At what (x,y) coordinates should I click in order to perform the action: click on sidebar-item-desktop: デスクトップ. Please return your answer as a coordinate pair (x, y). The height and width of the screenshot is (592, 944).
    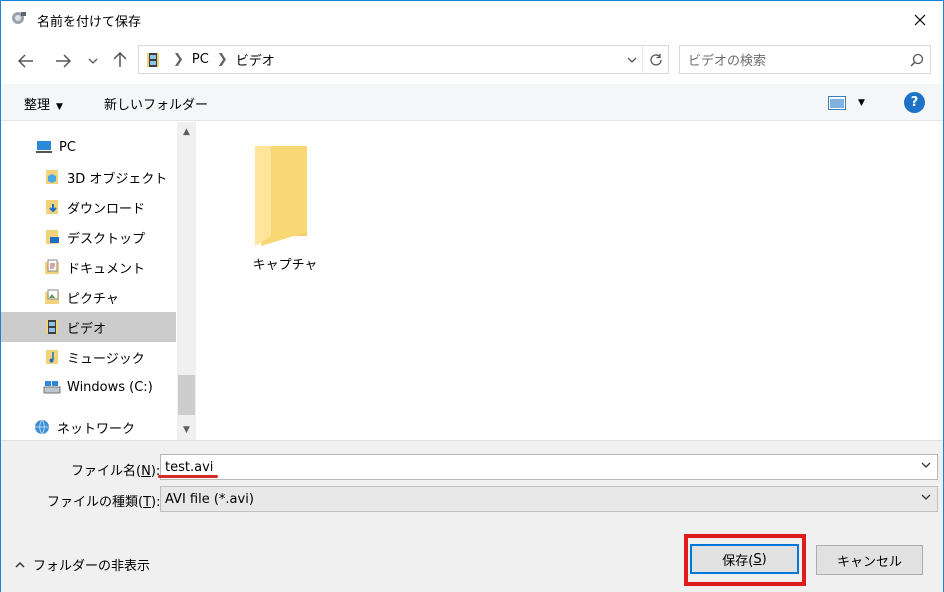
    Looking at the image, I should click on (88, 237).